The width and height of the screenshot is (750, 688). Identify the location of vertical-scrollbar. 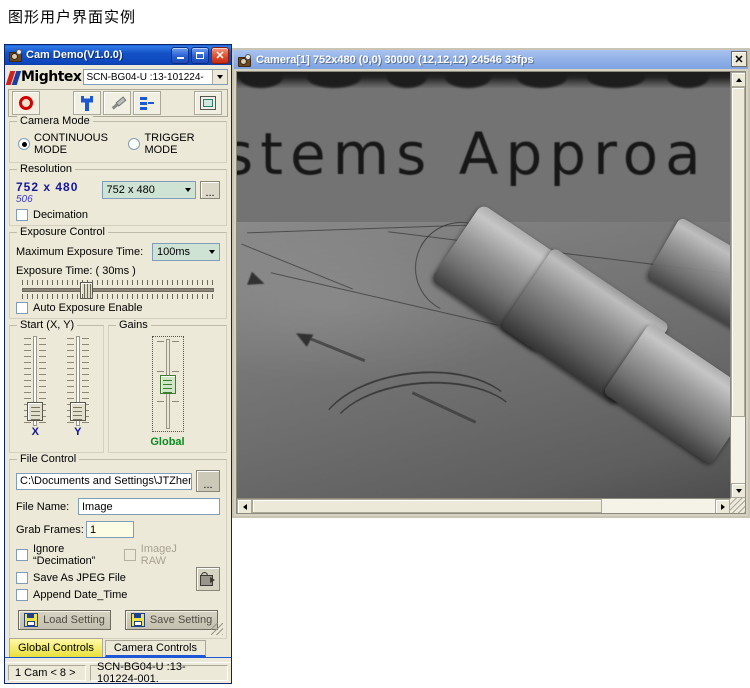
(737, 285).